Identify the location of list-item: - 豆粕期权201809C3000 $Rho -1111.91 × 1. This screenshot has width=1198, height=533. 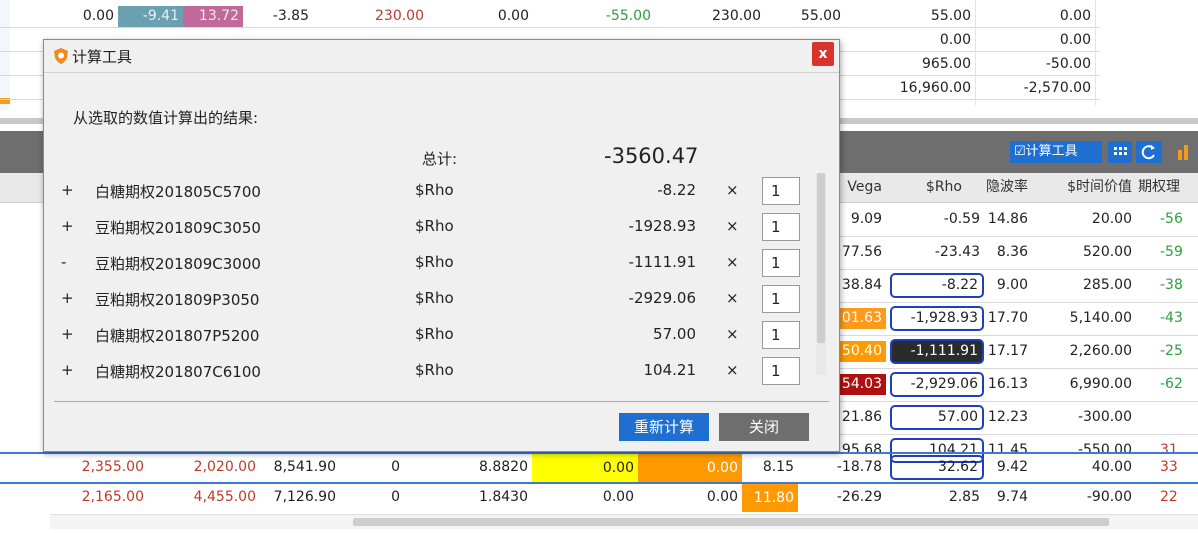
(434, 263).